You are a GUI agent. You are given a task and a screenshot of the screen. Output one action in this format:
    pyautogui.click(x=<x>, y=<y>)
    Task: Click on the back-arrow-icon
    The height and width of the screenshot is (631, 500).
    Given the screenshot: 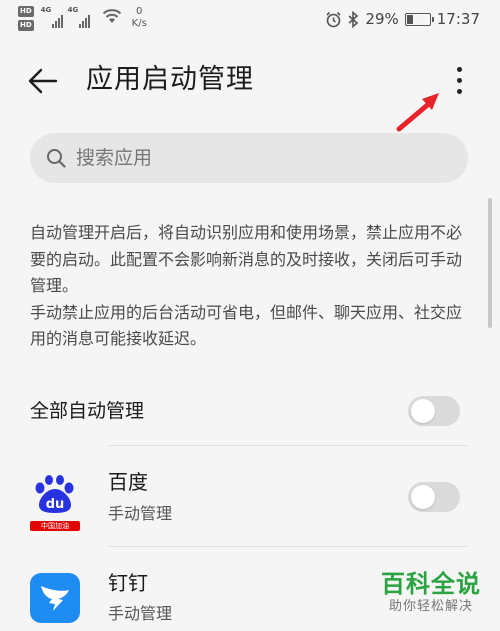 What is the action you would take?
    pyautogui.click(x=43, y=81)
    